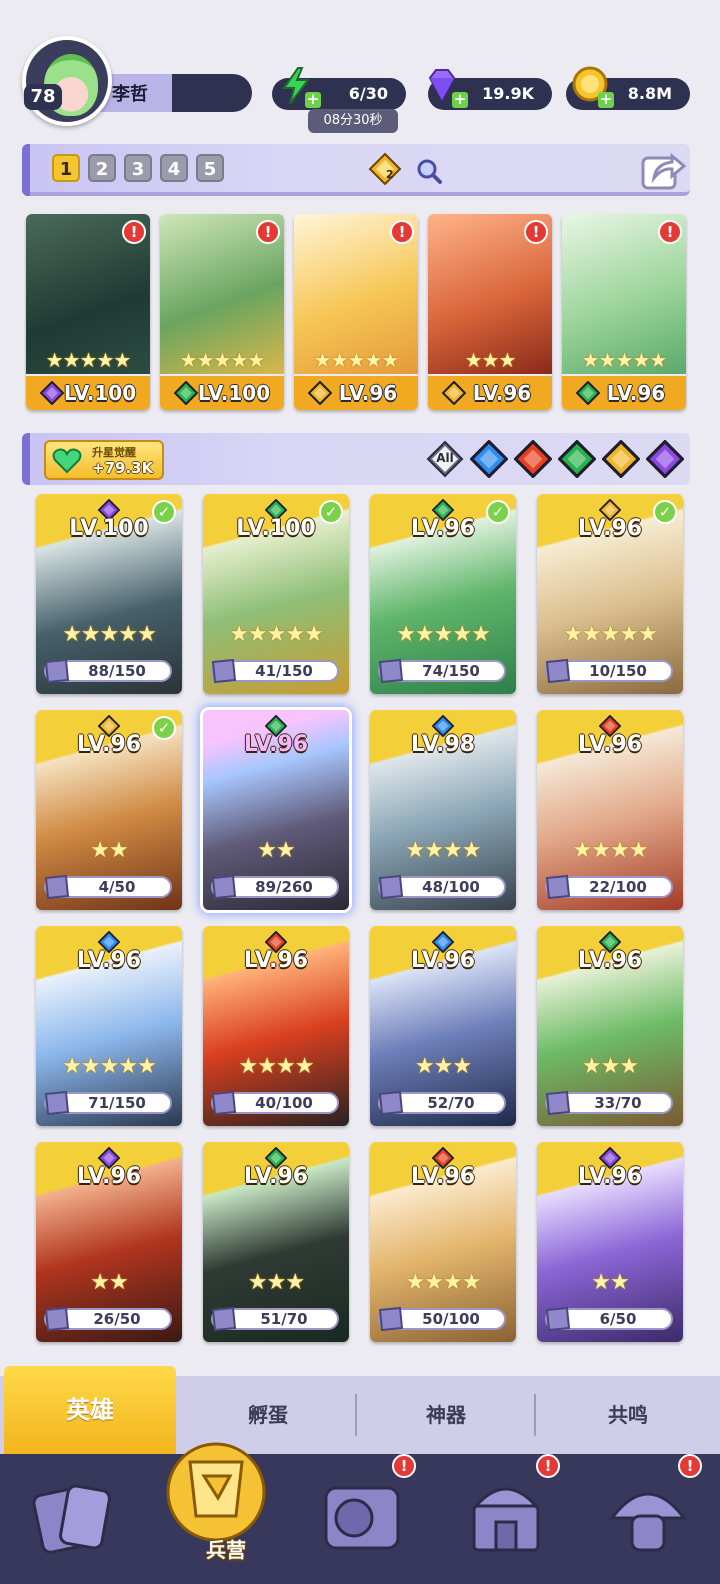 The height and width of the screenshot is (1584, 720). I want to click on team-preset-tab-4: 4, so click(174, 168).